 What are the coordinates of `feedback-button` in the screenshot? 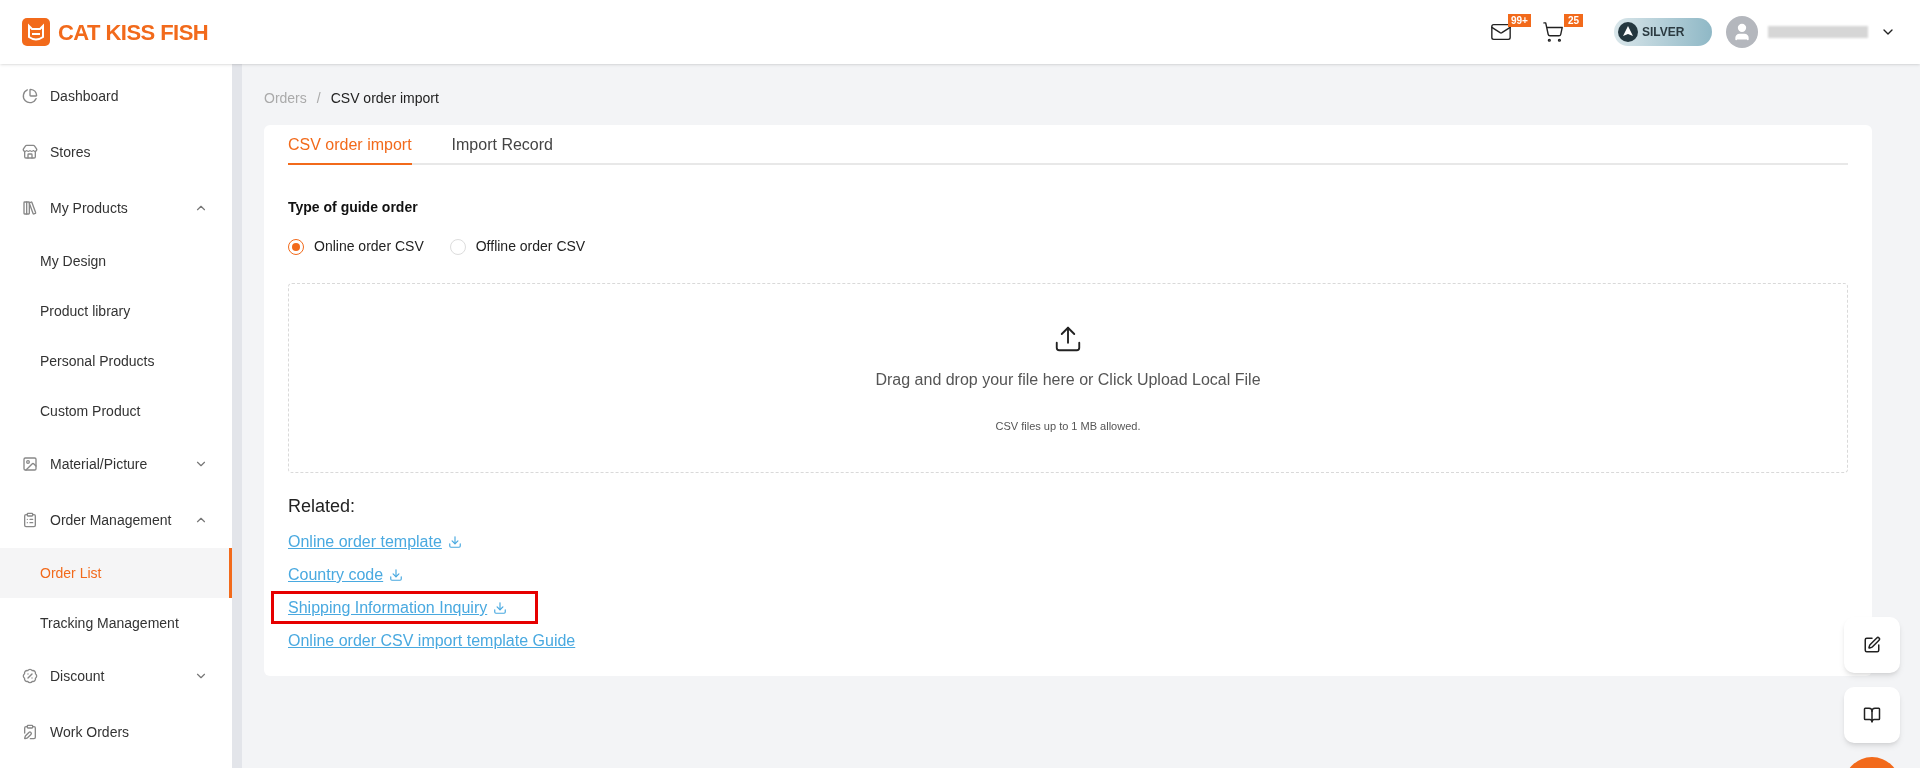 It's located at (1872, 645).